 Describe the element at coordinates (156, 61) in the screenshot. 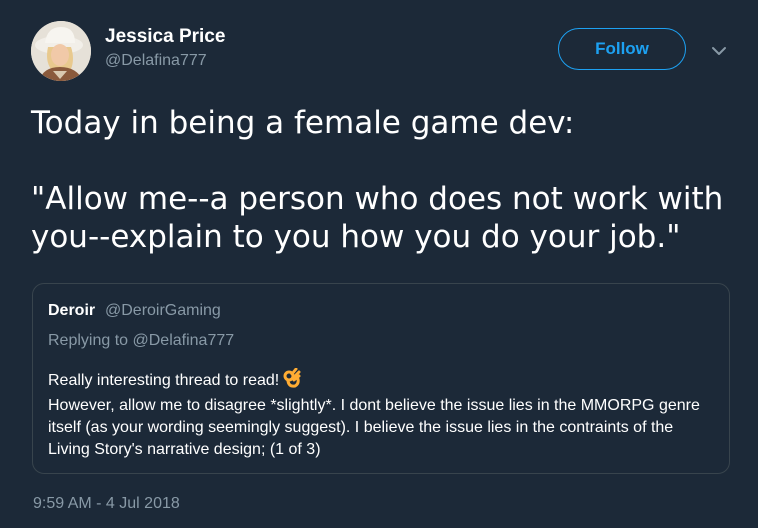

I see `author-handle: @Delafina777` at that location.